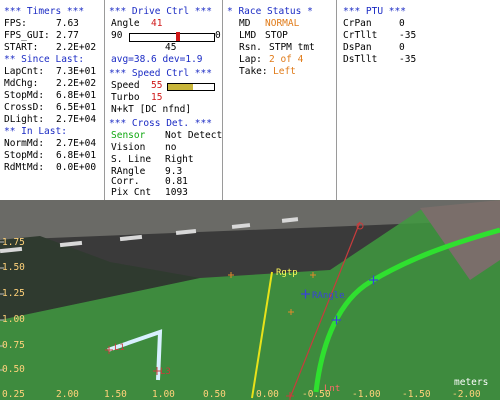 The image size is (500, 401). I want to click on dlight-label: DLight:, so click(24, 119).